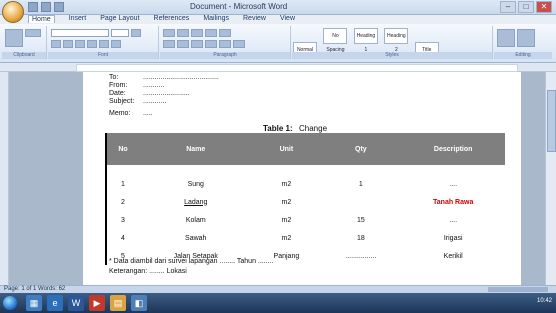 This screenshot has height=313, width=556. What do you see at coordinates (122, 101) in the screenshot?
I see `header-key: Subject:` at bounding box center [122, 101].